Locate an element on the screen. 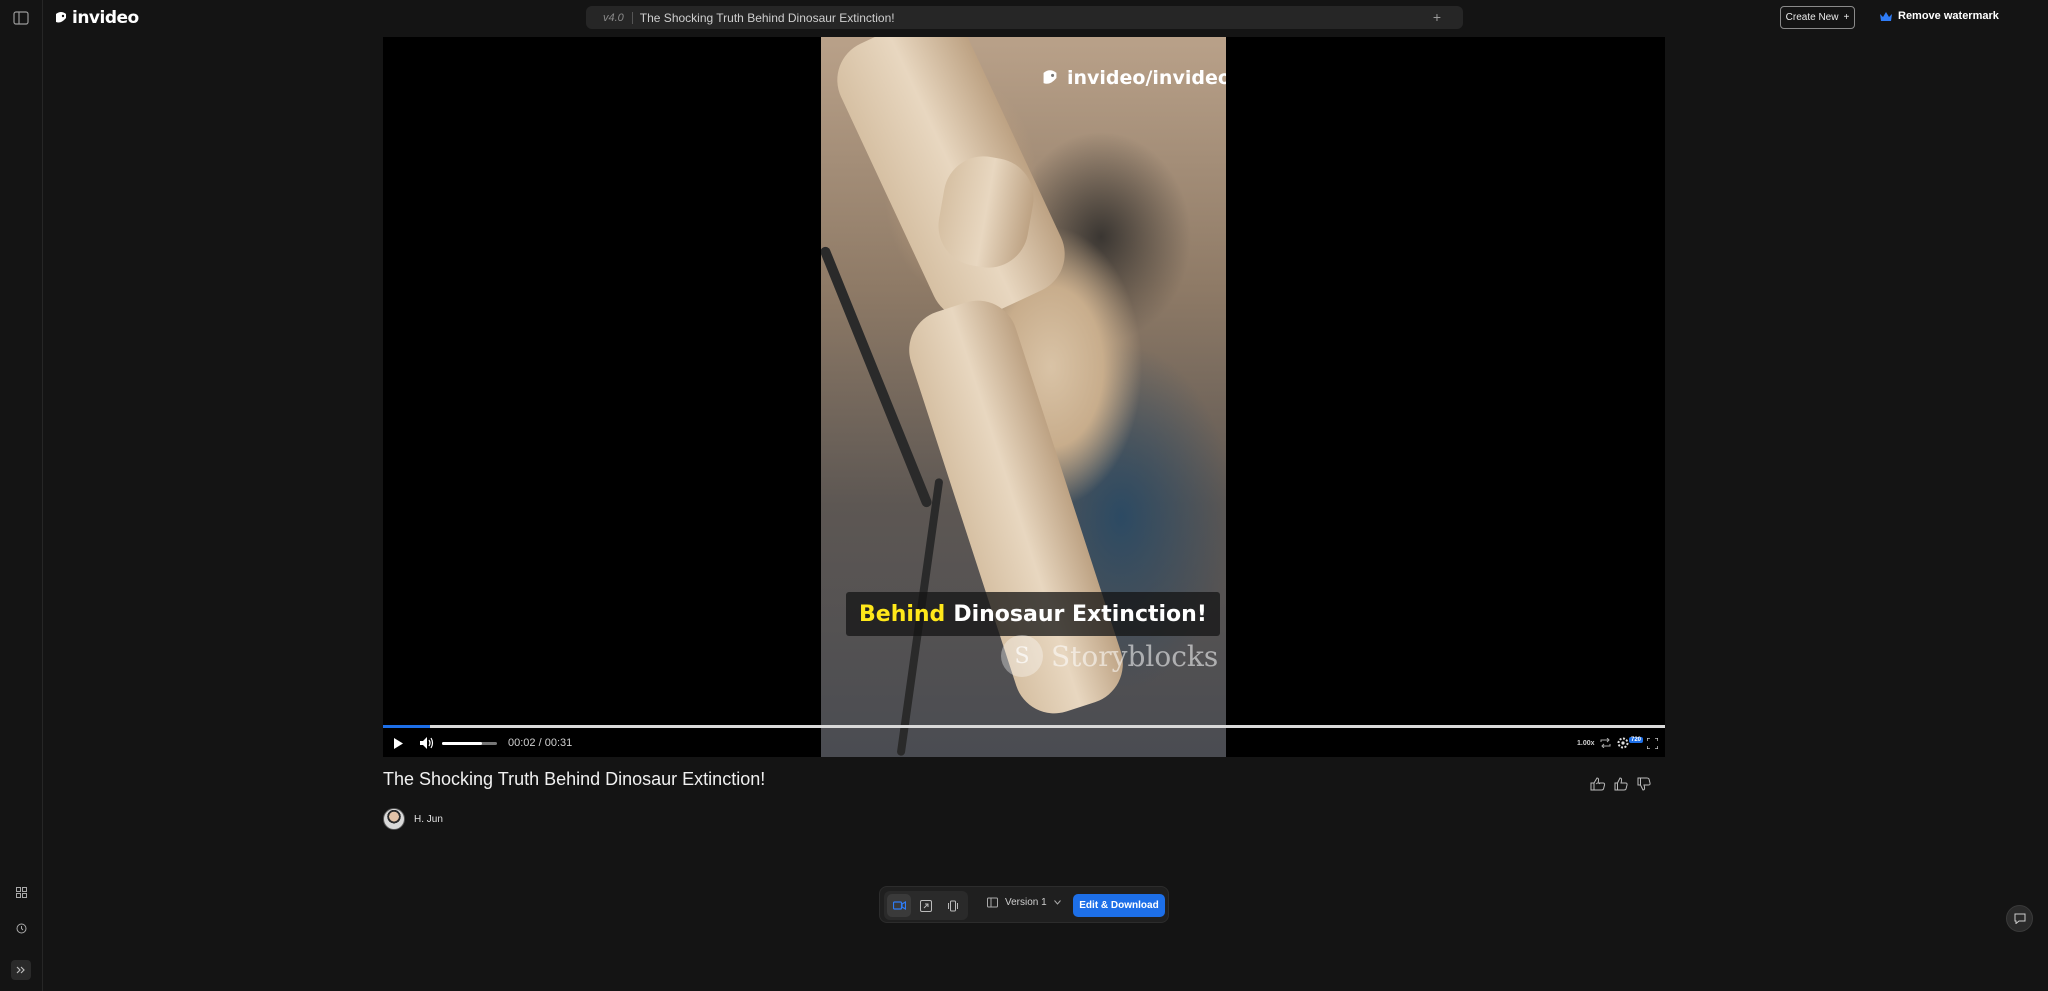  version-label: Version 1 is located at coordinates (1026, 902).